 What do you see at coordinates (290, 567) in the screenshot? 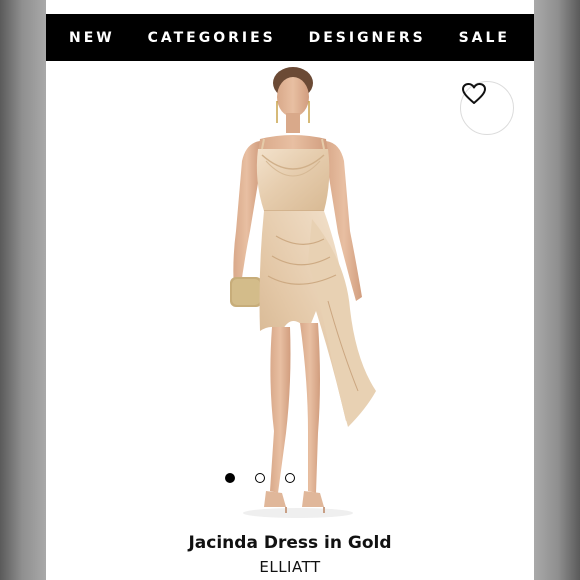
I see `product-brand: ELLIATT` at bounding box center [290, 567].